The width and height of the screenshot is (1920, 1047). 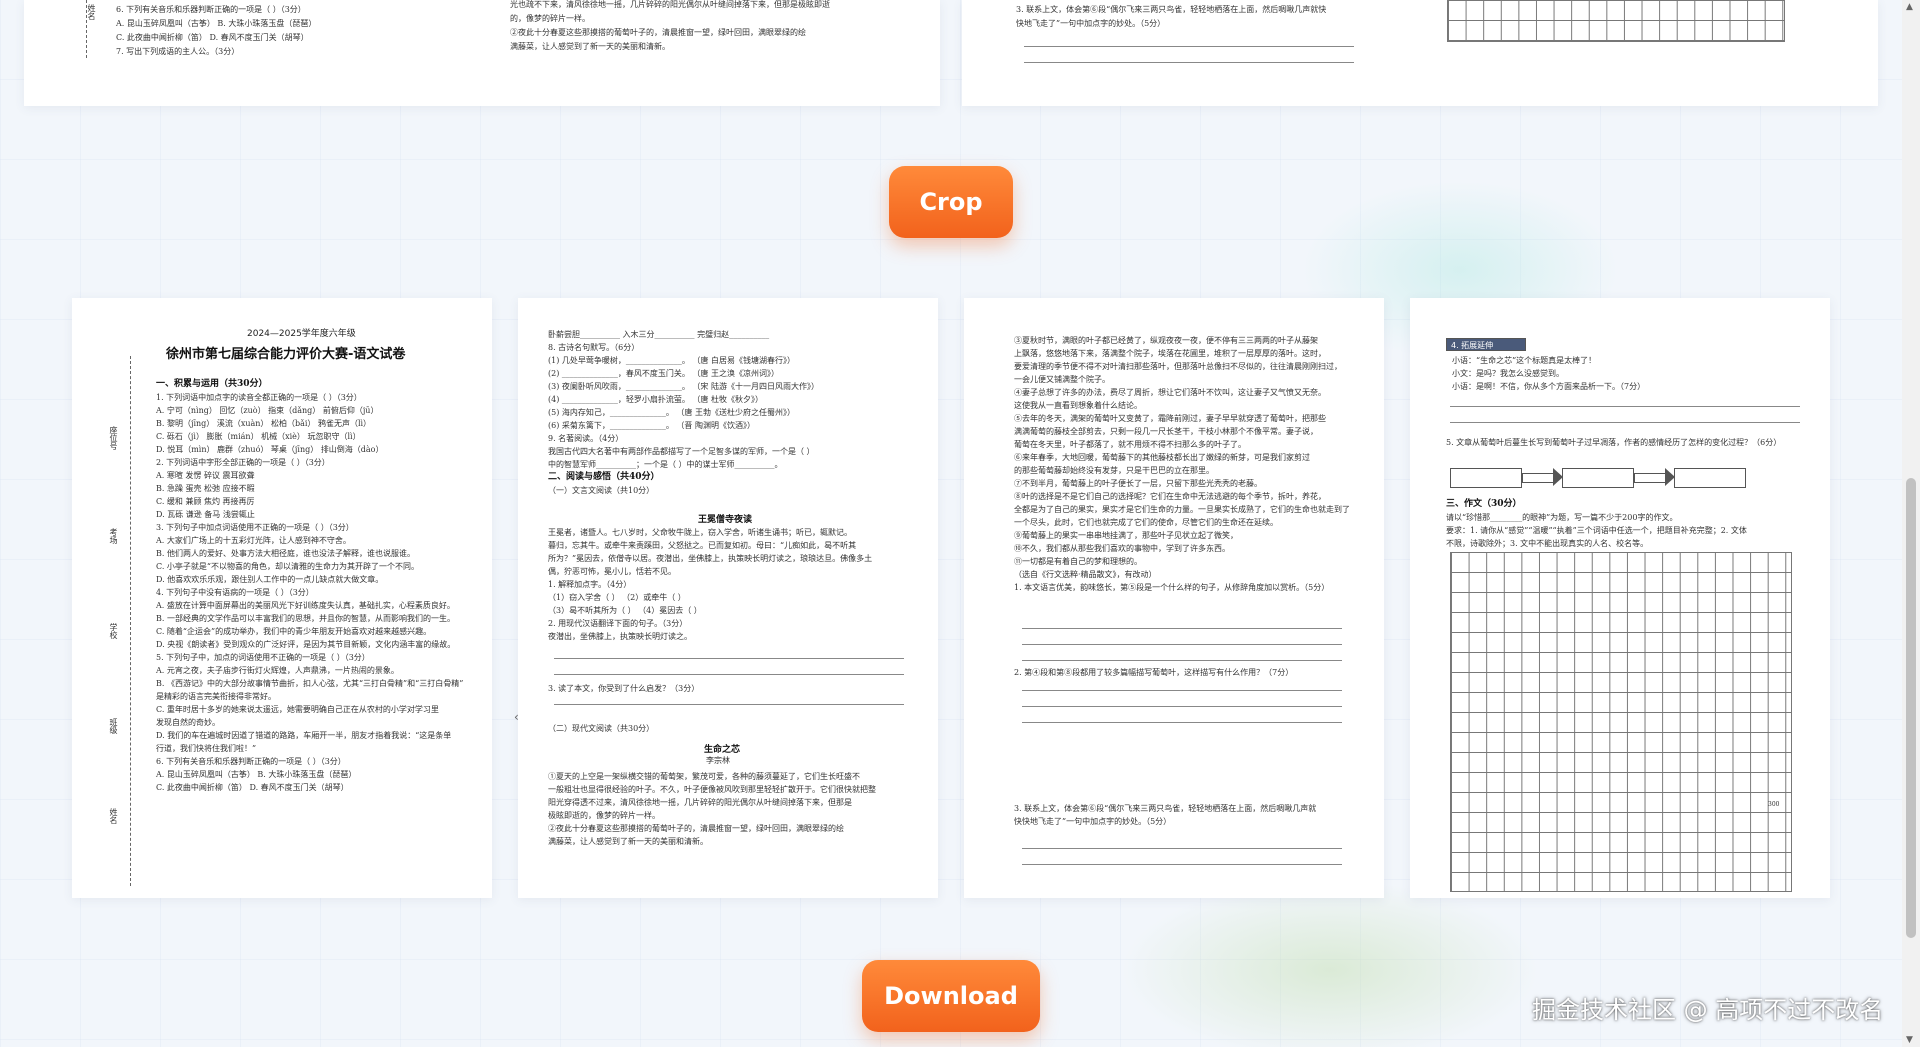 What do you see at coordinates (1911, 708) in the screenshot?
I see `scrollbar-thumb` at bounding box center [1911, 708].